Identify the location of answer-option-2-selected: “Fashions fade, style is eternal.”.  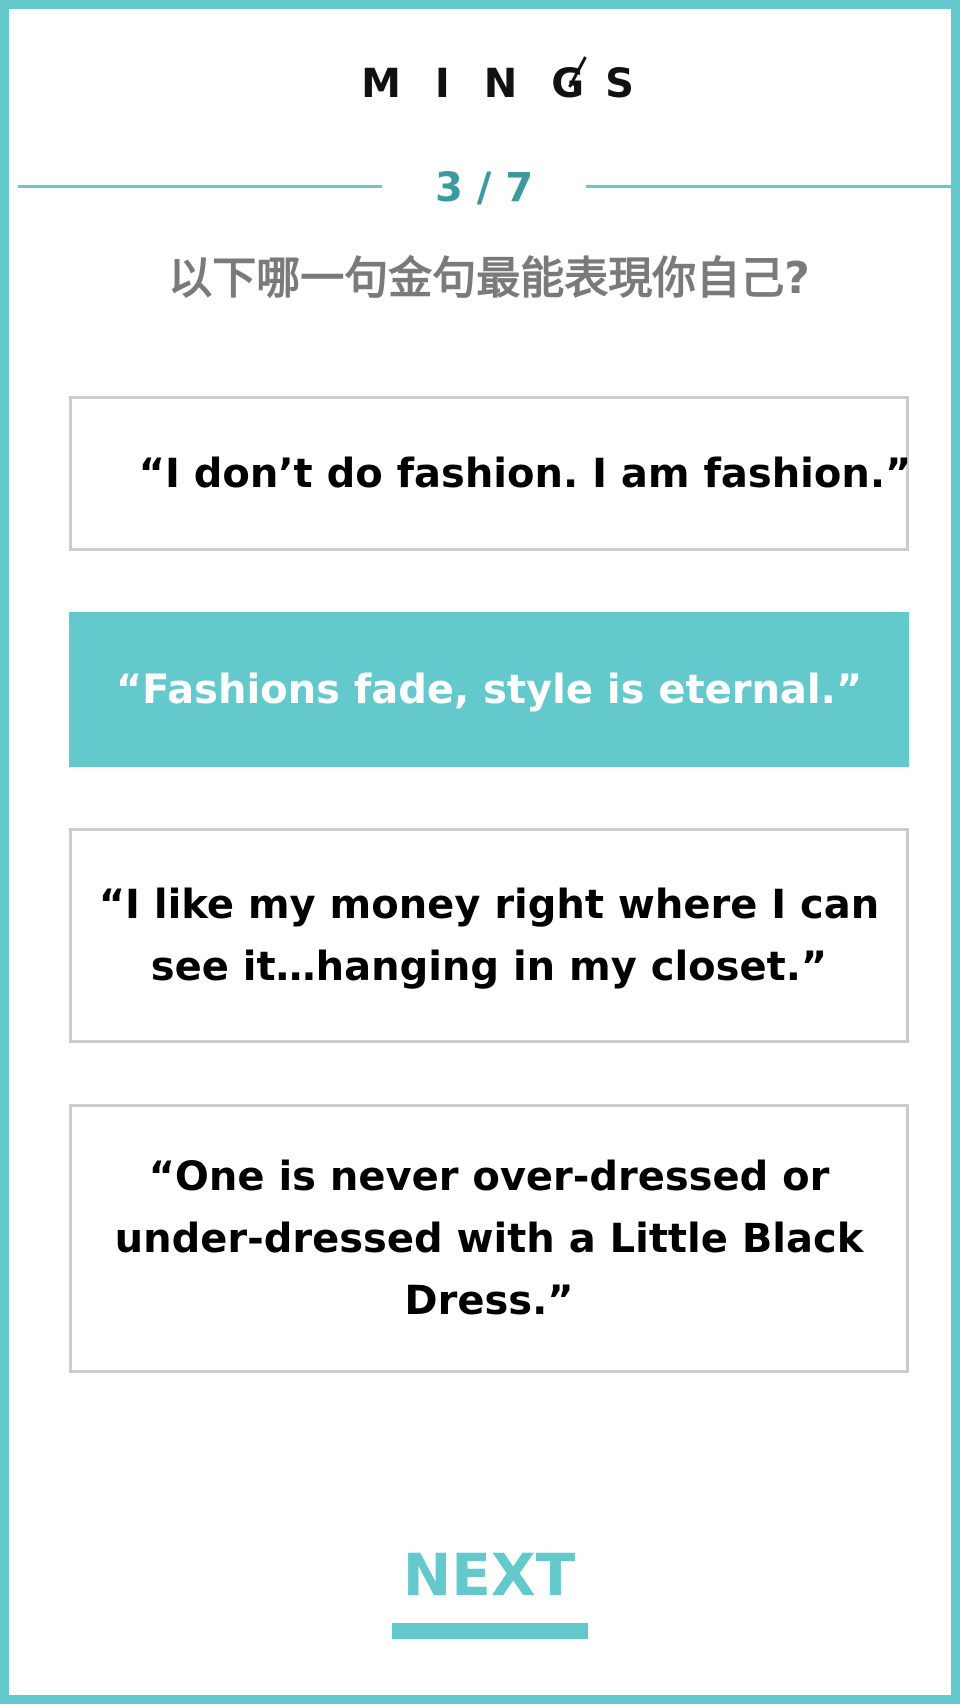
(489, 689).